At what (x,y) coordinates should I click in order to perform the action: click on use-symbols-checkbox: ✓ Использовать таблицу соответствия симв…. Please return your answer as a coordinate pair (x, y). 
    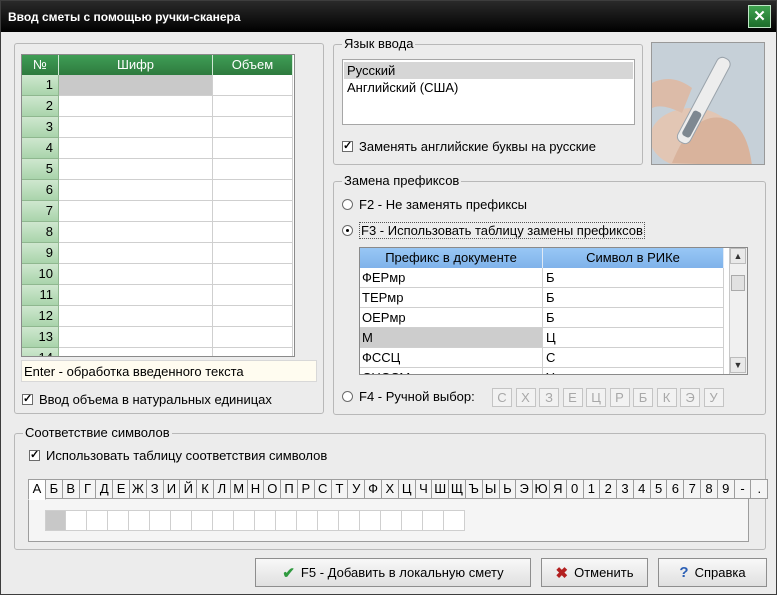
    Looking at the image, I should click on (178, 455).